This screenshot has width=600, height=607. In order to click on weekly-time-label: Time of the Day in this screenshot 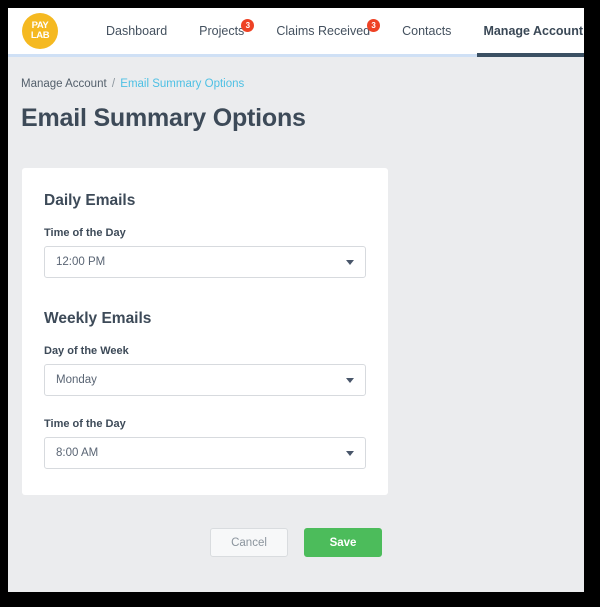, I will do `click(85, 424)`.